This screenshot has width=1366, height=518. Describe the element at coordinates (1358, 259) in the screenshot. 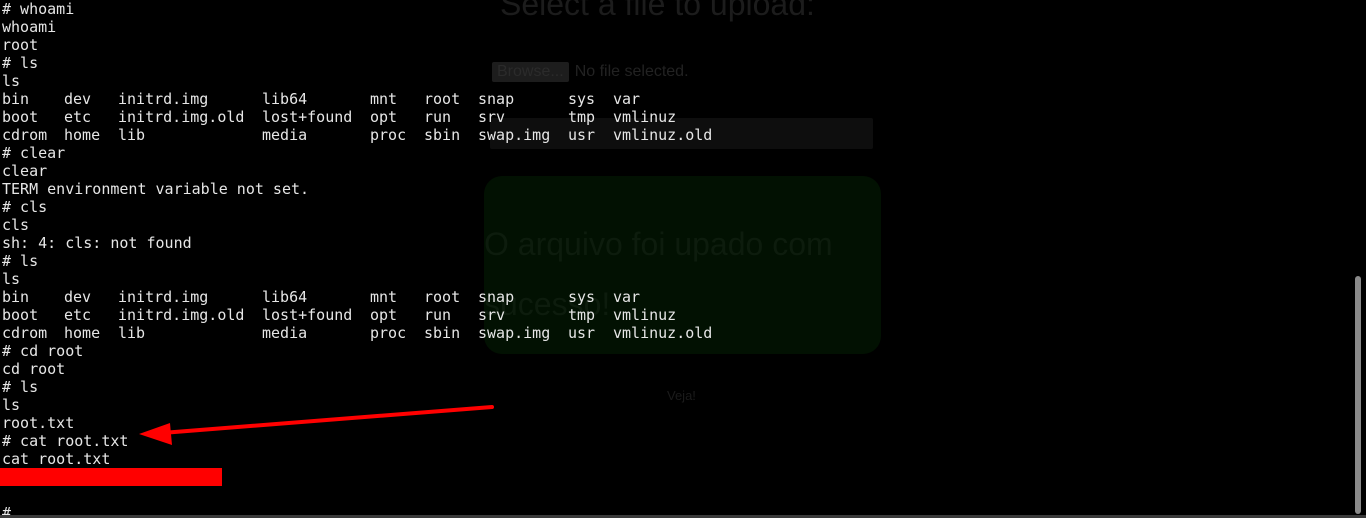

I see `scrollbar` at that location.